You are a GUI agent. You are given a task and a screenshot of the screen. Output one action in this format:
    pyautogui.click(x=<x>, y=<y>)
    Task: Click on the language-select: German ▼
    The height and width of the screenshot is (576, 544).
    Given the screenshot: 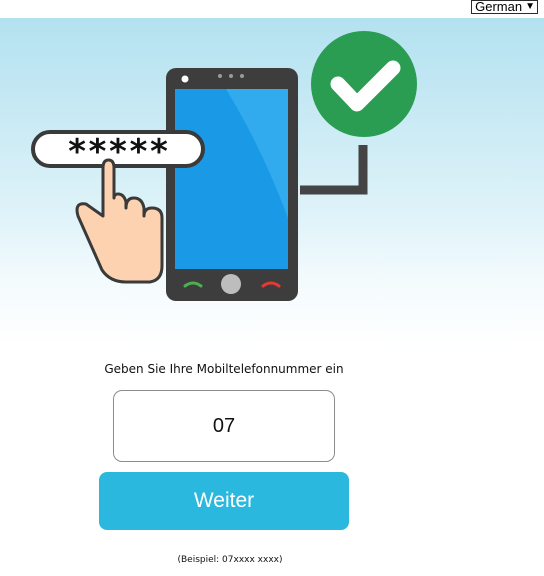 What is the action you would take?
    pyautogui.click(x=504, y=7)
    